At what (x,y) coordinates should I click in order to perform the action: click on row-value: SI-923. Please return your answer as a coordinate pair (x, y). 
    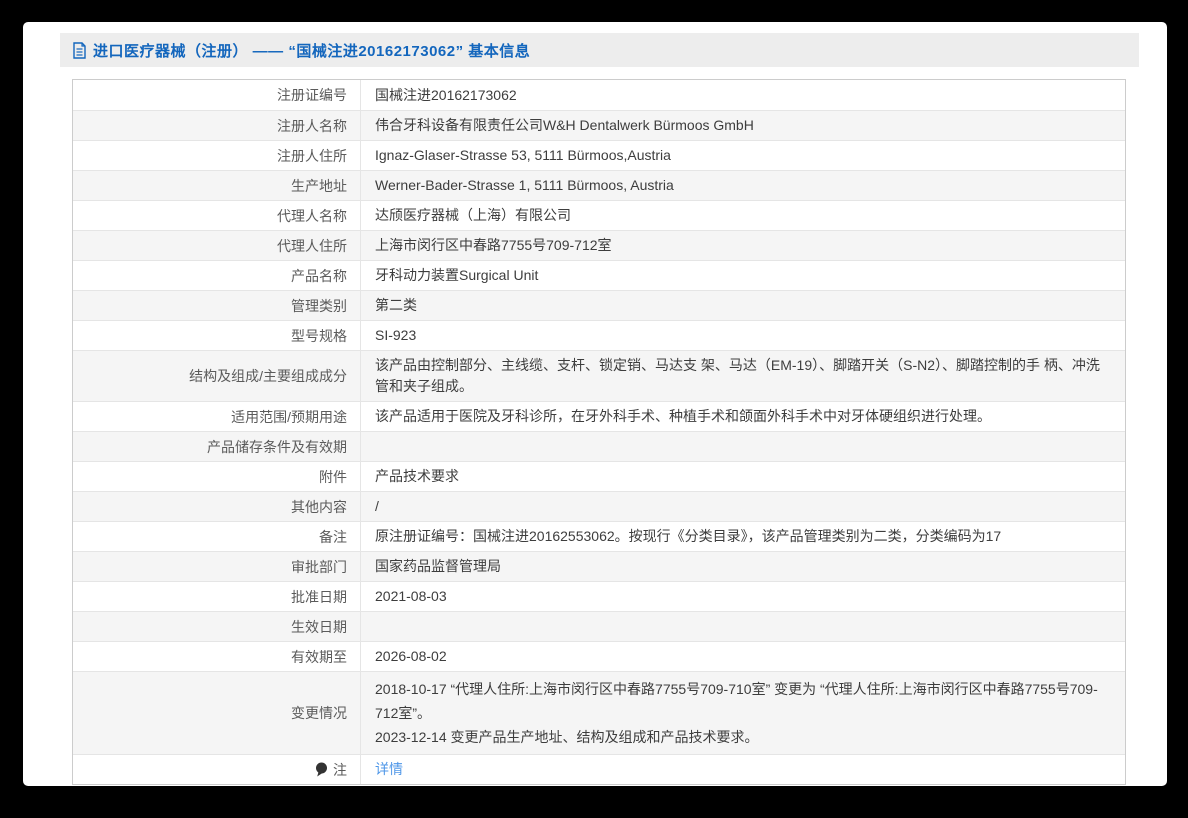
    Looking at the image, I should click on (743, 335).